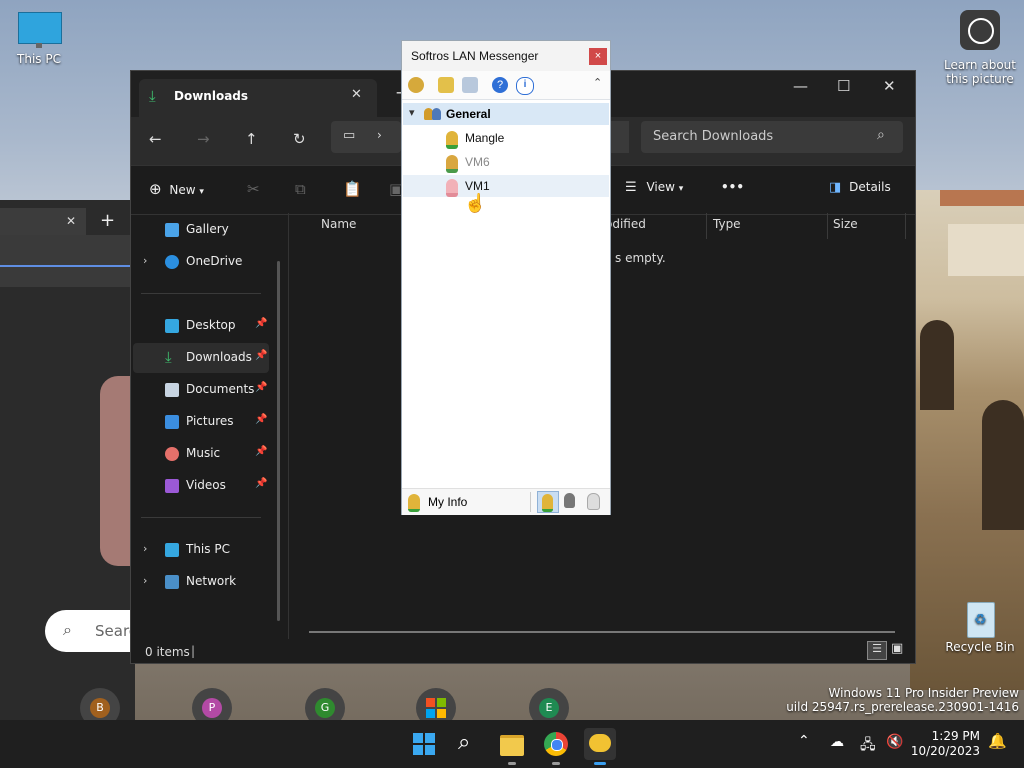 The width and height of the screenshot is (1024, 768). I want to click on contact-group-general: ▾ General, so click(506, 114).